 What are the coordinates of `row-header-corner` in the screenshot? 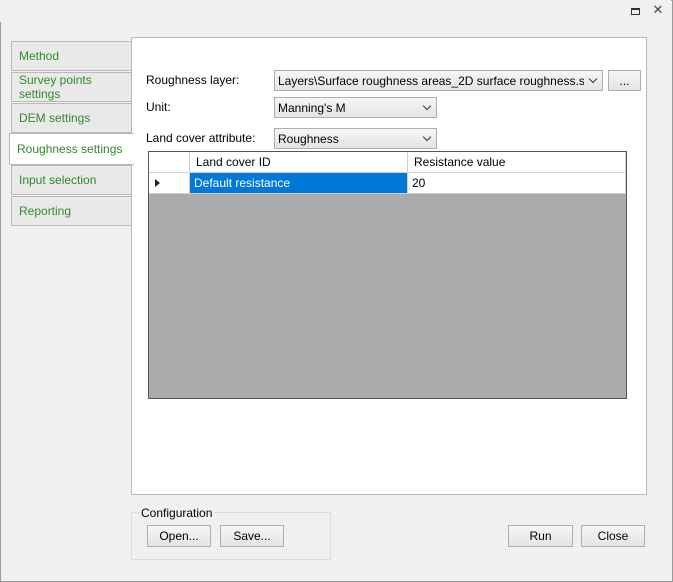 It's located at (169, 162).